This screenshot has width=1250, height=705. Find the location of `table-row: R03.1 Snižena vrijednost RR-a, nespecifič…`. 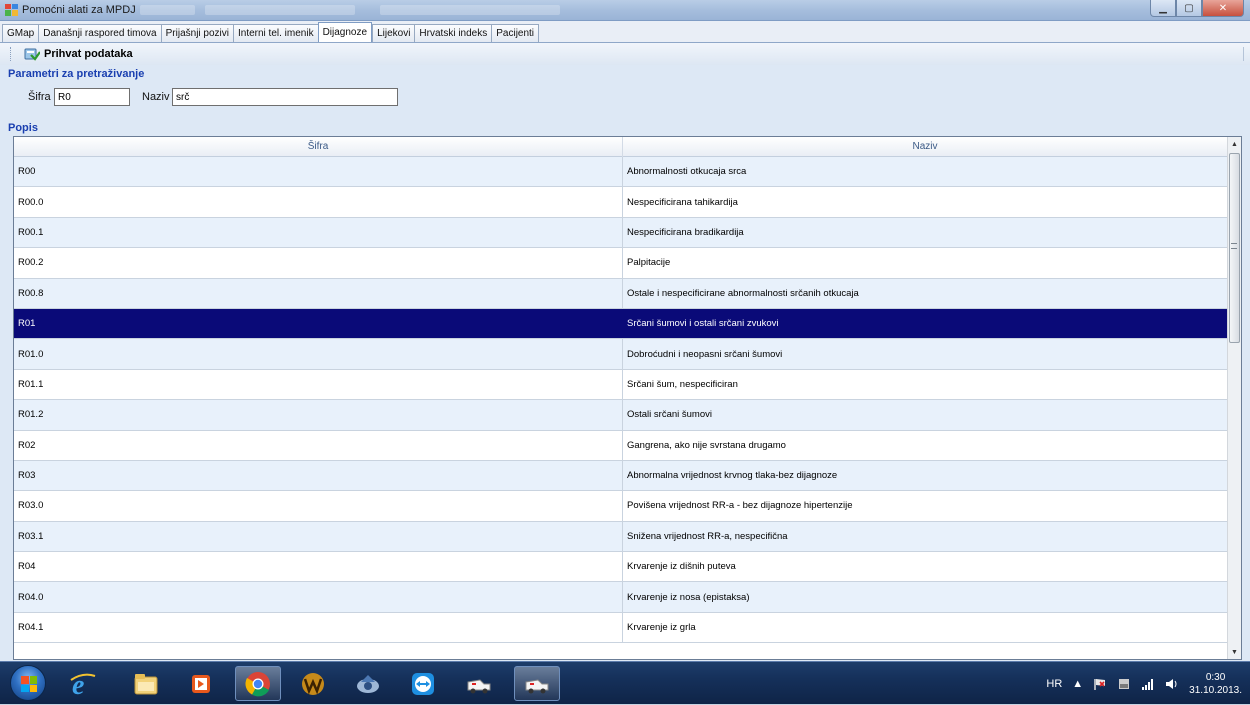

table-row: R03.1 Snižena vrijednost RR-a, nespecifič… is located at coordinates (621, 537).